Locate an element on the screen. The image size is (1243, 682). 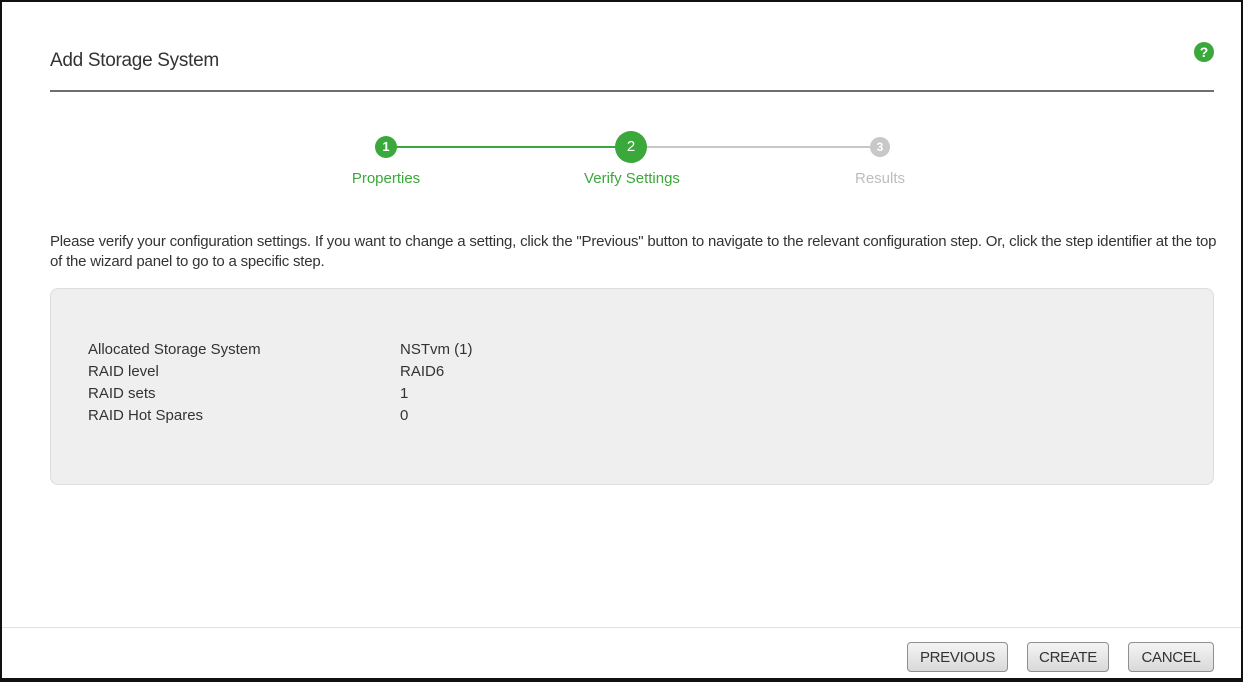
step-2-label: Verify Settings is located at coordinates (632, 178).